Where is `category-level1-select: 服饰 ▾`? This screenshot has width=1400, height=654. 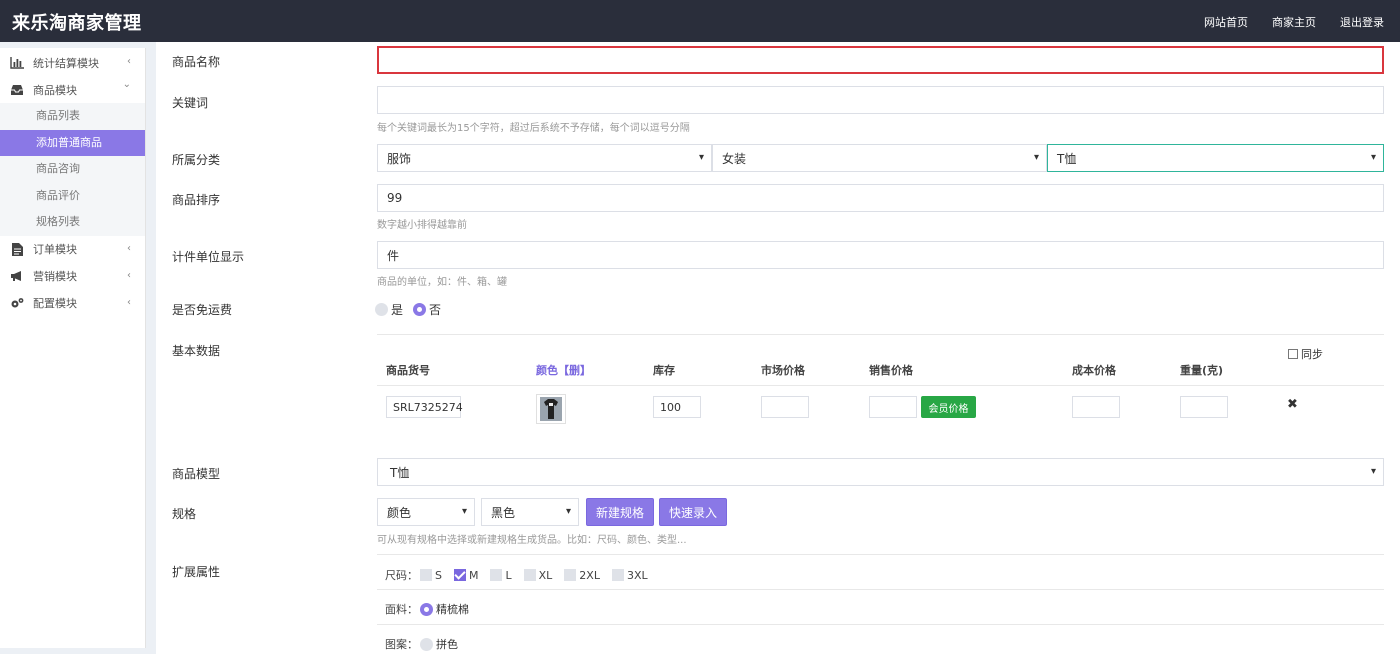 category-level1-select: 服饰 ▾ is located at coordinates (544, 158).